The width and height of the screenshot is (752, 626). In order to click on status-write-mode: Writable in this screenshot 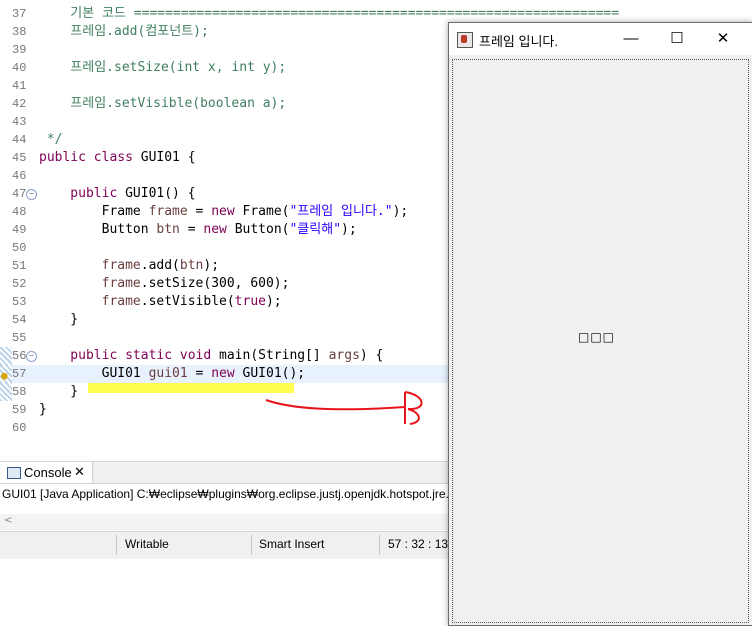, I will do `click(147, 544)`.